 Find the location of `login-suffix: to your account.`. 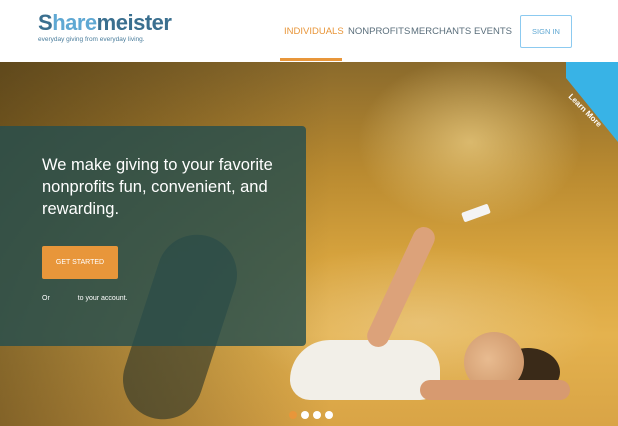

login-suffix: to your account. is located at coordinates (102, 298).